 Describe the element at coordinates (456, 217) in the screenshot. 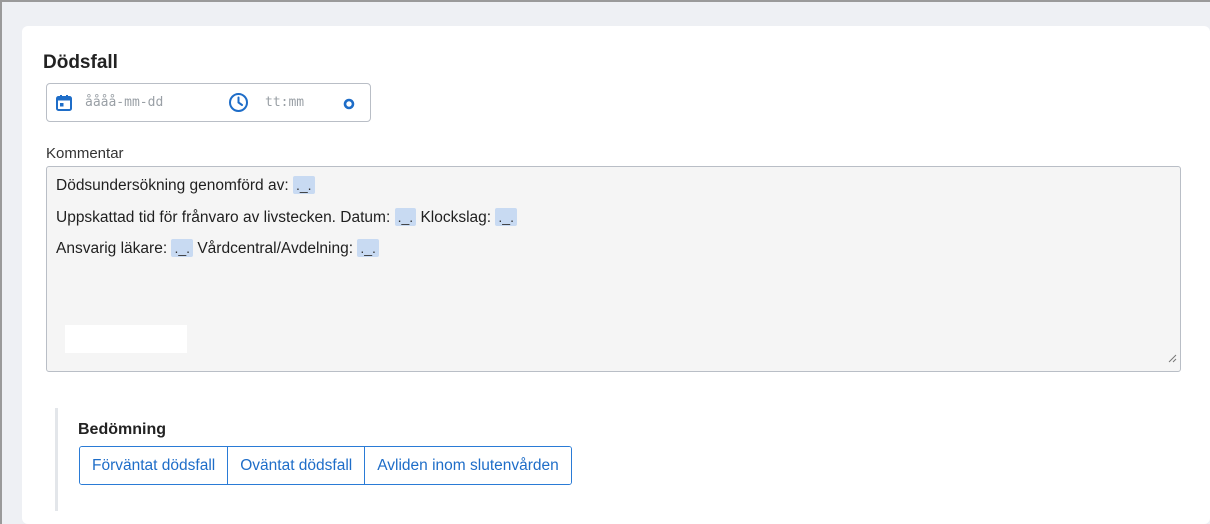

I see `comment-text: Klockslag:` at that location.